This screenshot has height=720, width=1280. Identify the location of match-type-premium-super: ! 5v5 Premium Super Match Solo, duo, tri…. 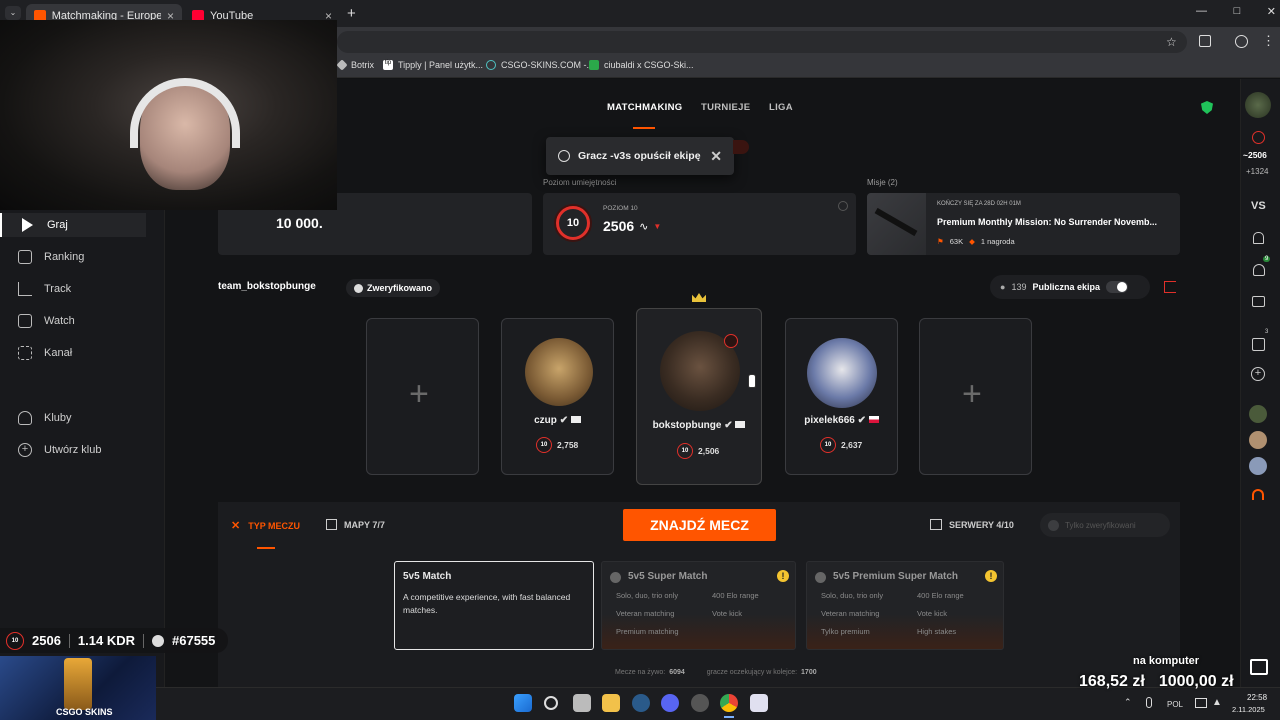
(905, 605).